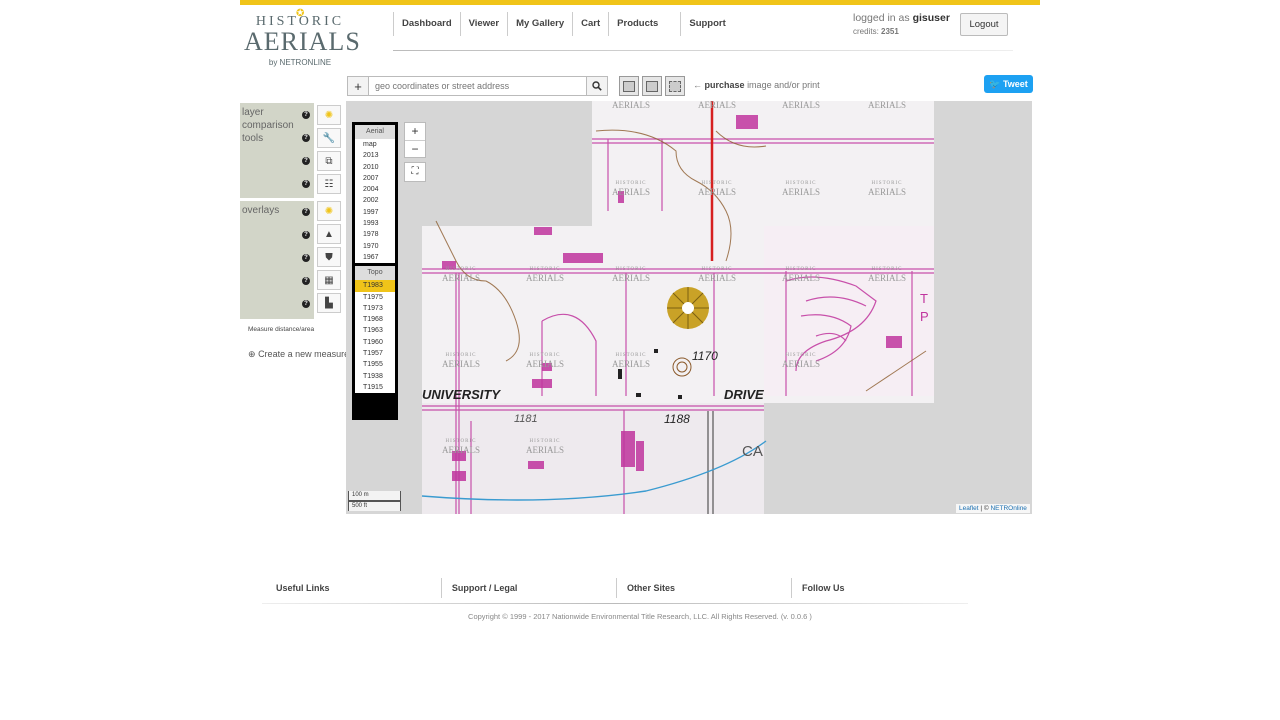 This screenshot has height=720, width=1280. I want to click on leaflet-link: Leaflet, so click(969, 508).